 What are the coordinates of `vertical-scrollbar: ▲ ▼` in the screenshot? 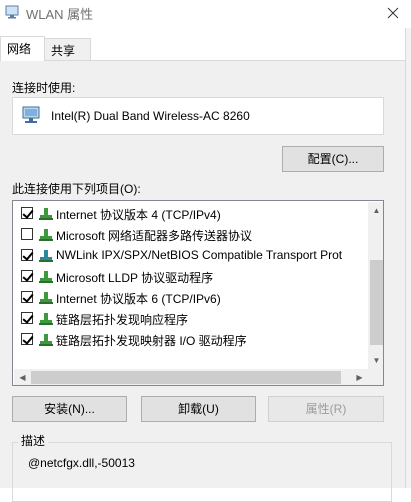 It's located at (375, 285).